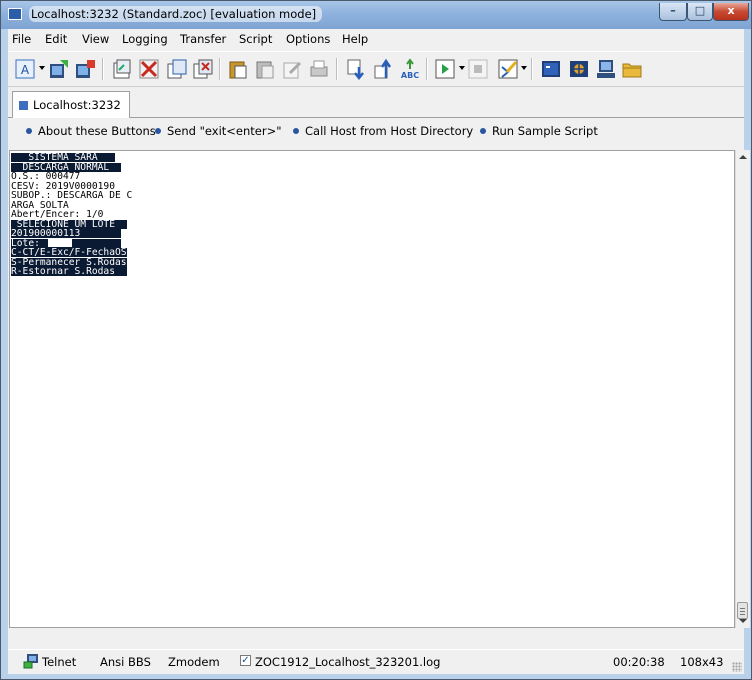 The width and height of the screenshot is (752, 680). What do you see at coordinates (63, 157) in the screenshot?
I see `terminal-line: SISTEMA SARA` at bounding box center [63, 157].